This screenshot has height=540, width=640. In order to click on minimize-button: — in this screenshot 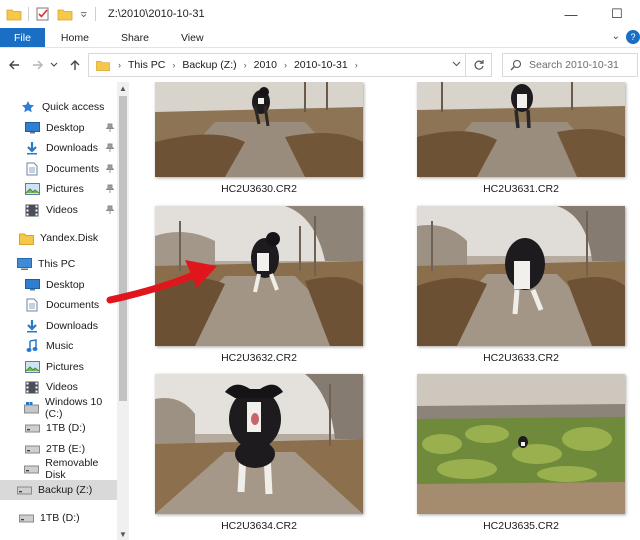, I will do `click(571, 14)`.